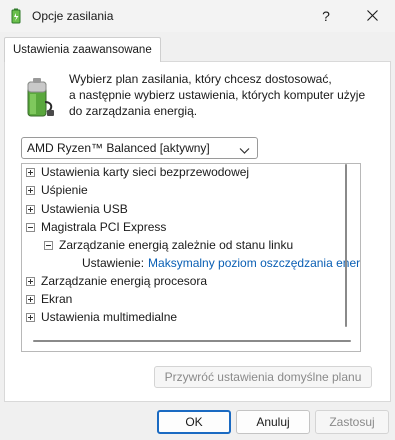 The width and height of the screenshot is (395, 440). Describe the element at coordinates (82, 49) in the screenshot. I see `tab-advanced-settings: Ustawienia zaawansowane` at that location.